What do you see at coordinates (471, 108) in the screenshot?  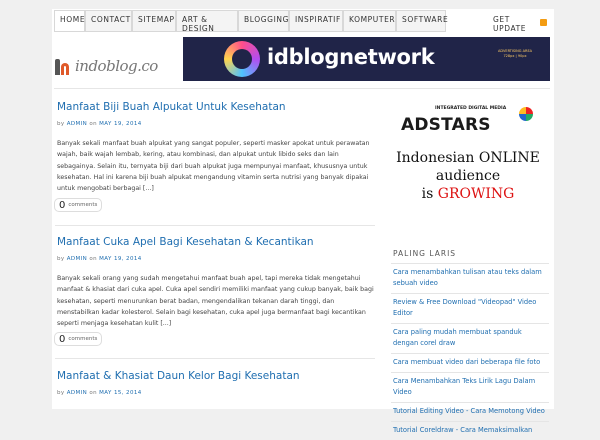 I see `ad-tagline: INTEGRATED DIGITAL MEDIA` at bounding box center [471, 108].